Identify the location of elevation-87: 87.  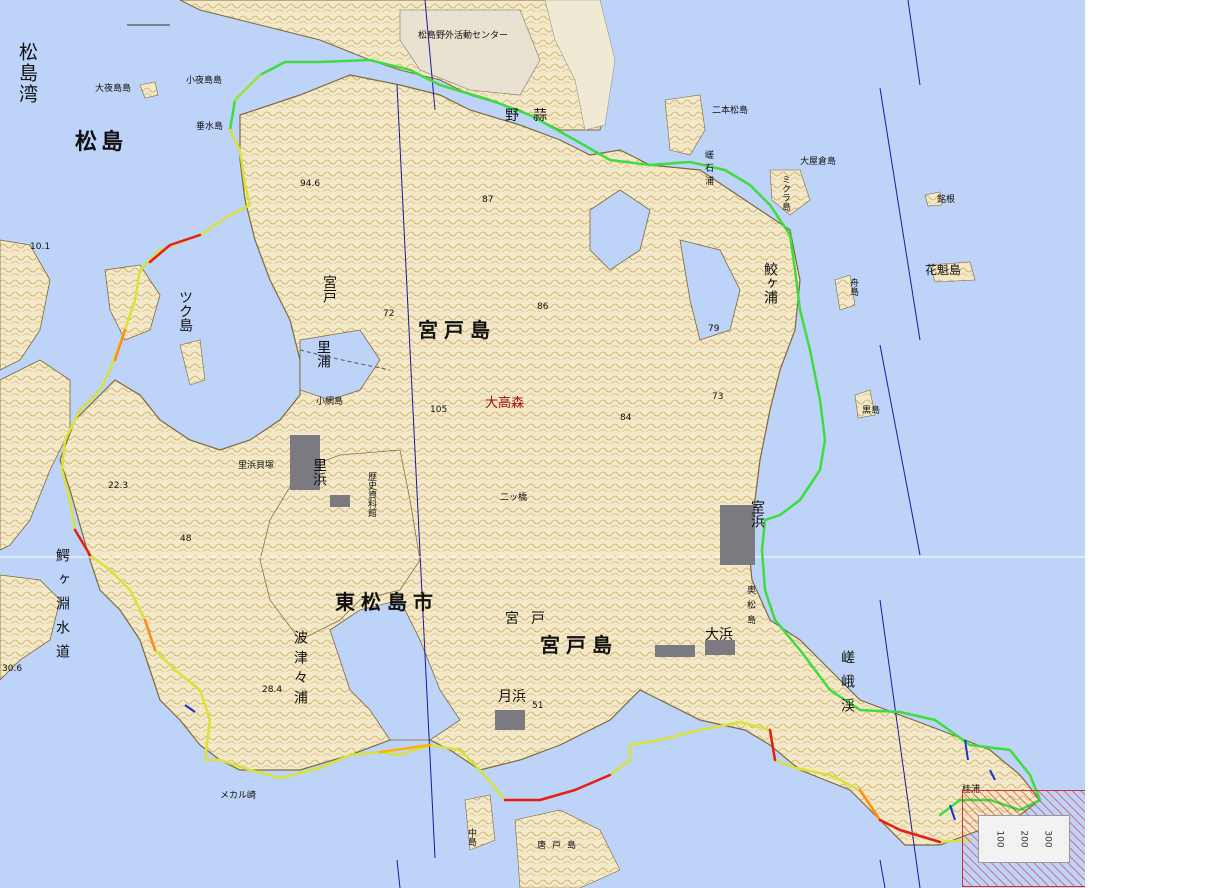
(488, 200).